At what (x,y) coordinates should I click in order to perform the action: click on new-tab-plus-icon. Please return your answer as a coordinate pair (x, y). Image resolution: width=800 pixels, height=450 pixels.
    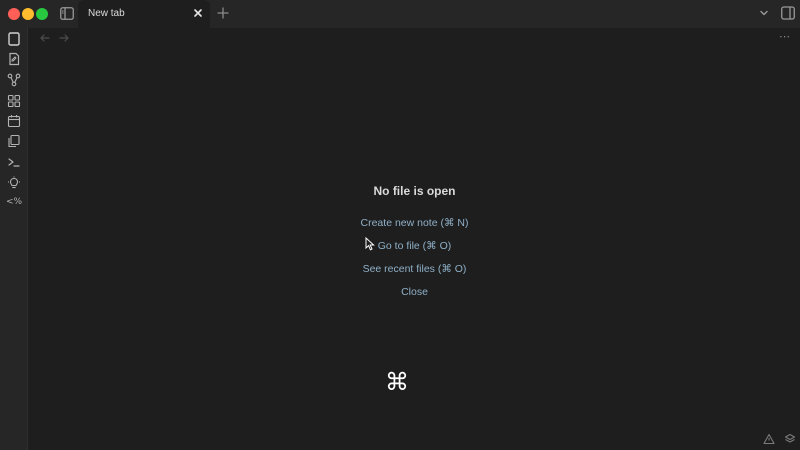
    Looking at the image, I should click on (223, 13).